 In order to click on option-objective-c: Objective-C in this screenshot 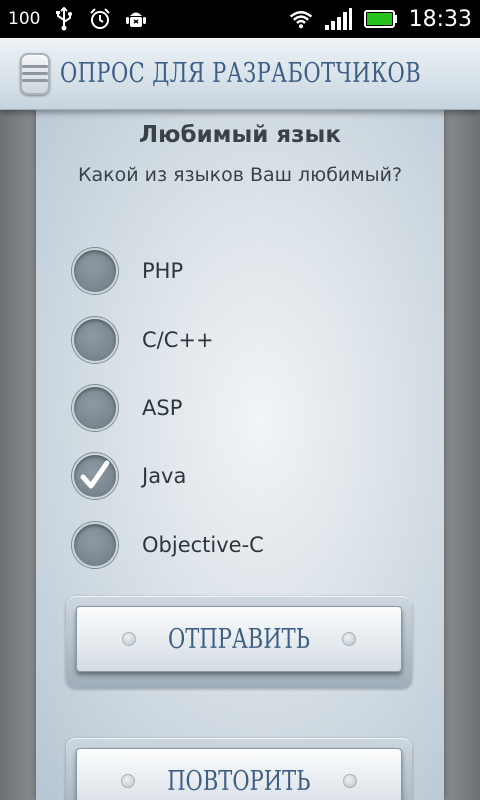, I will do `click(237, 545)`.